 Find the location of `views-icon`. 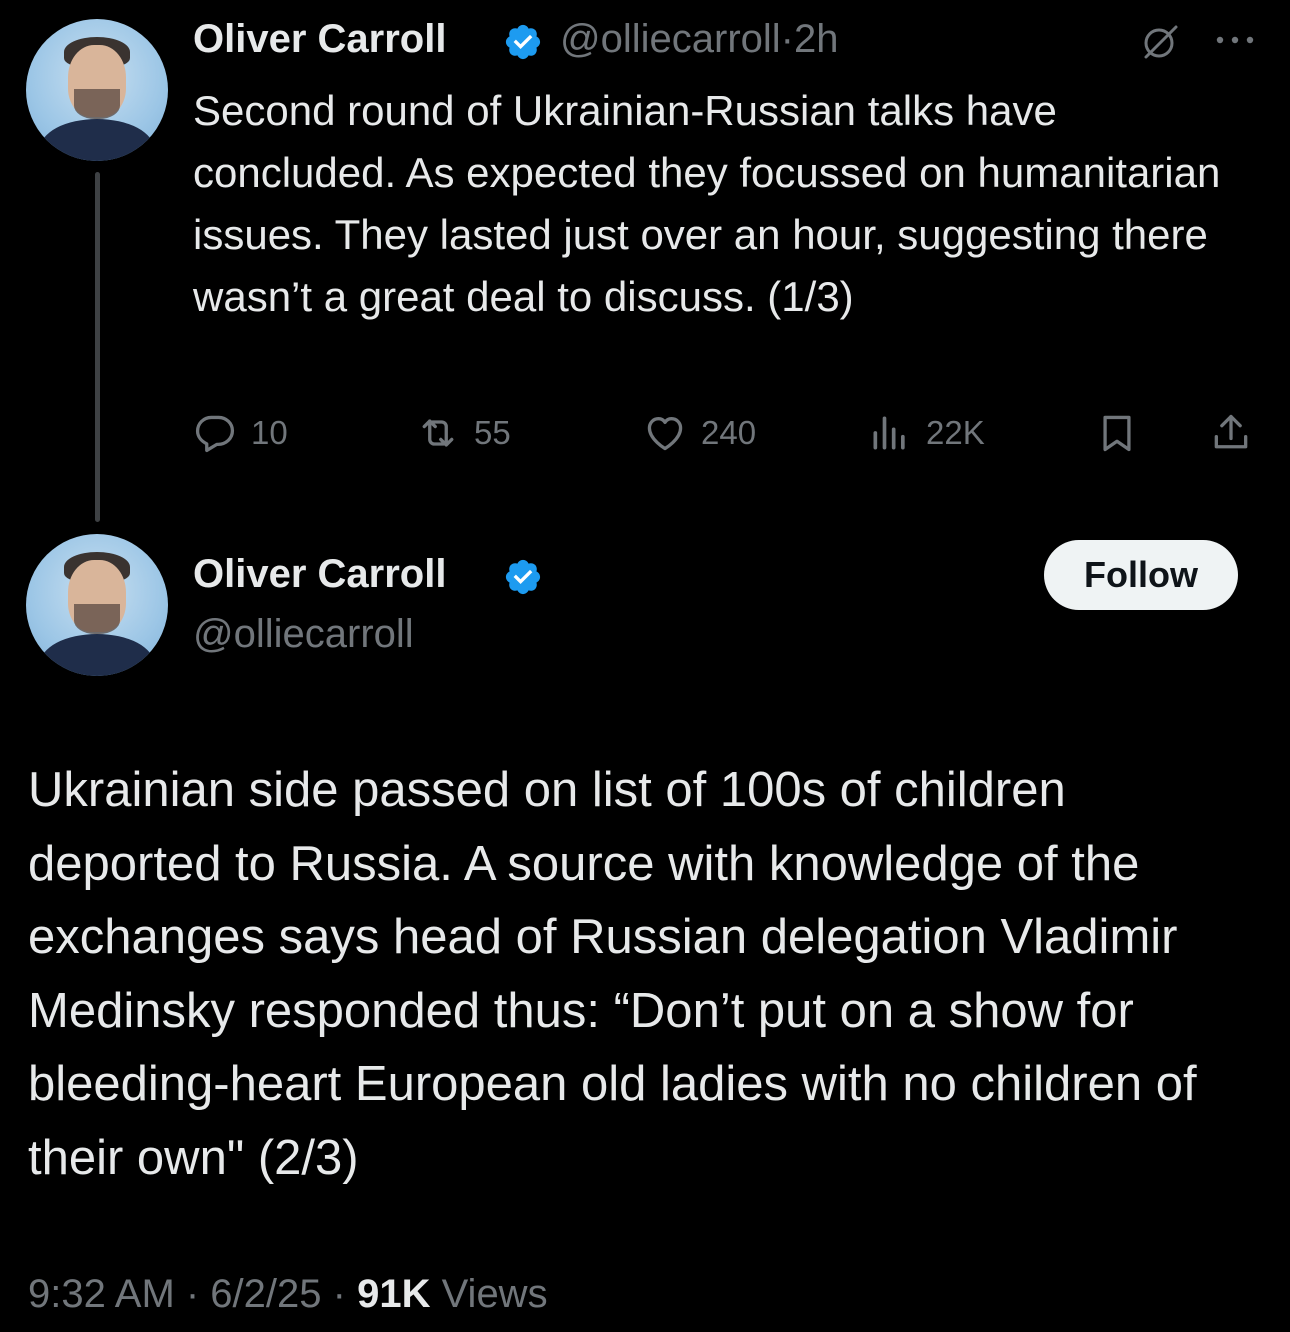

views-icon is located at coordinates (889, 433).